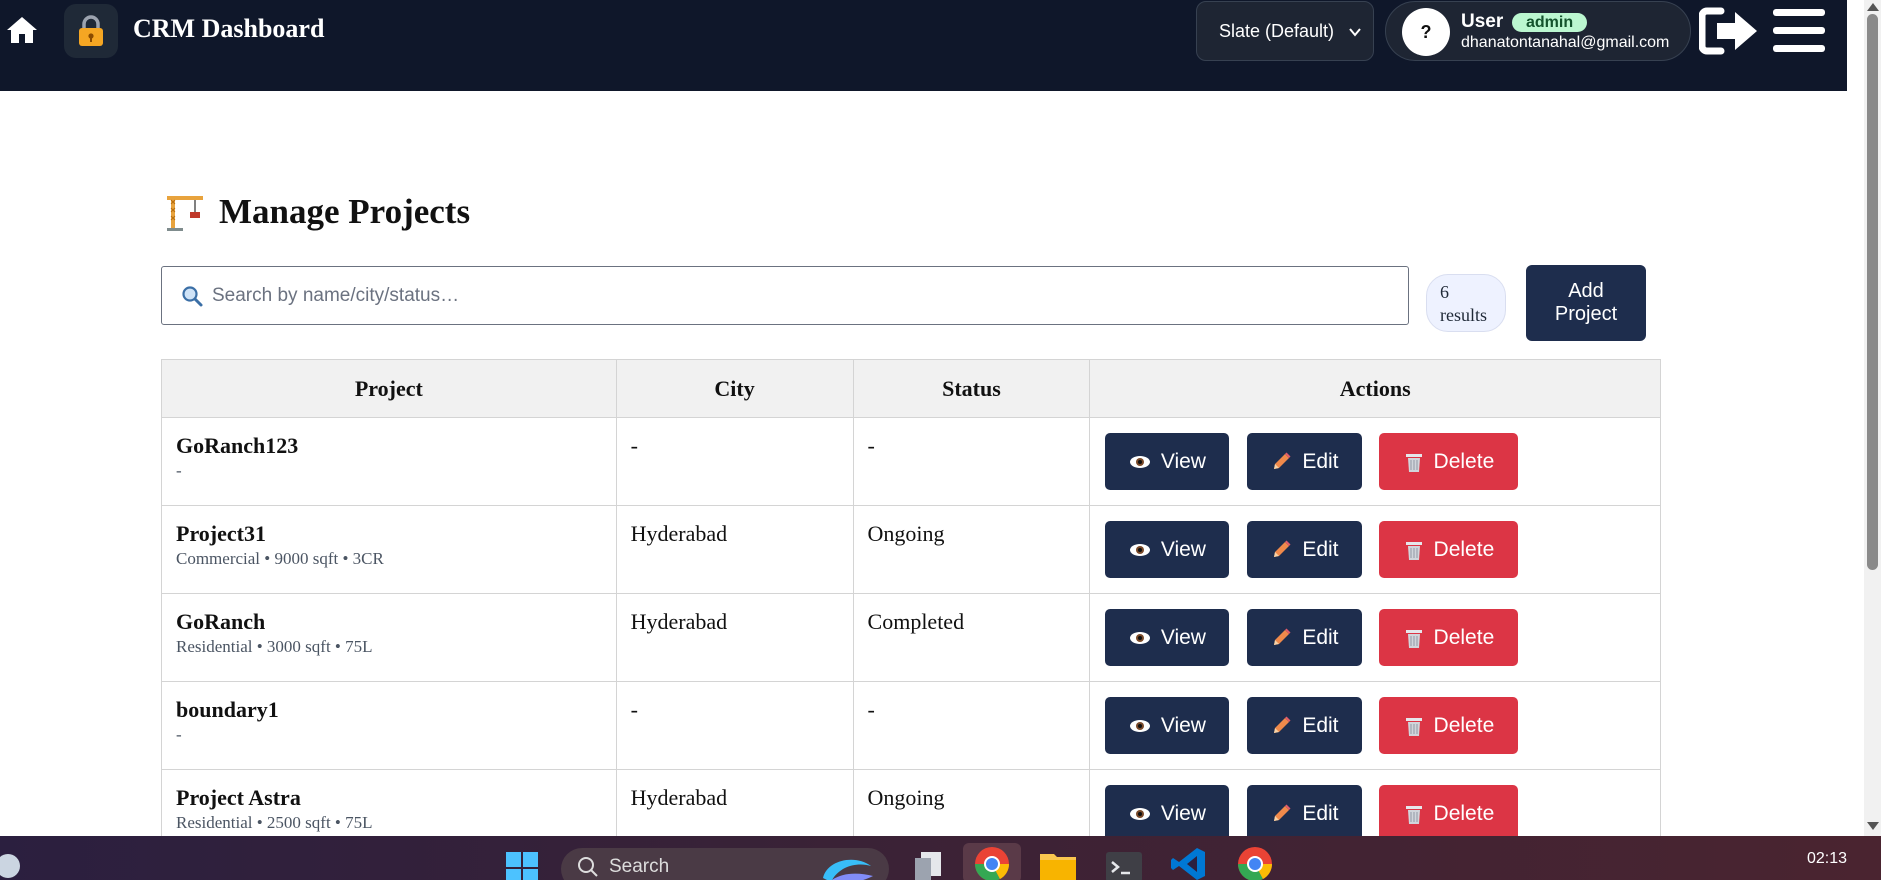 This screenshot has width=1881, height=880. What do you see at coordinates (229, 28) in the screenshot?
I see `app-title: CRM Dashboard` at bounding box center [229, 28].